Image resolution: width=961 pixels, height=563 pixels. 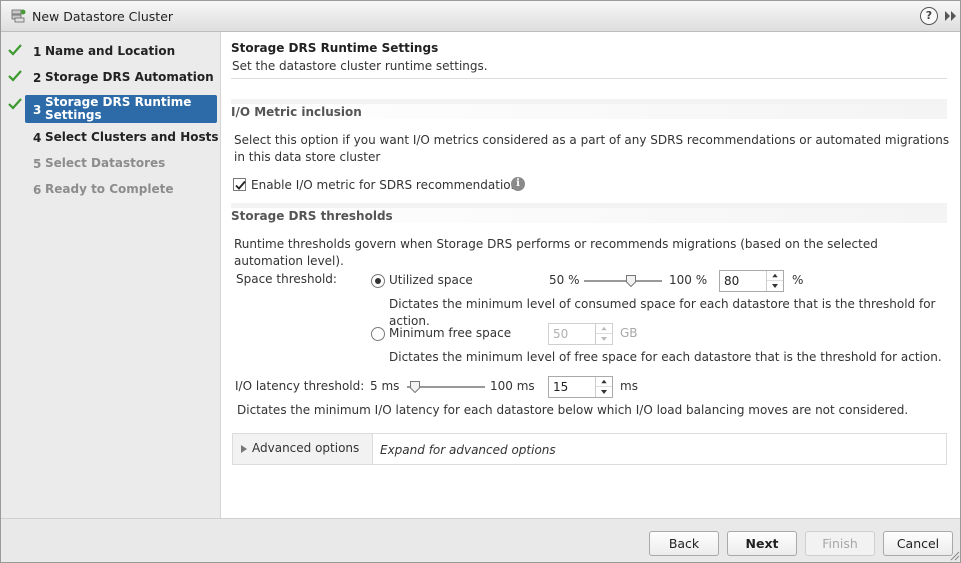 I want to click on advanced-options-hint: Expand for advanced options, so click(x=468, y=450).